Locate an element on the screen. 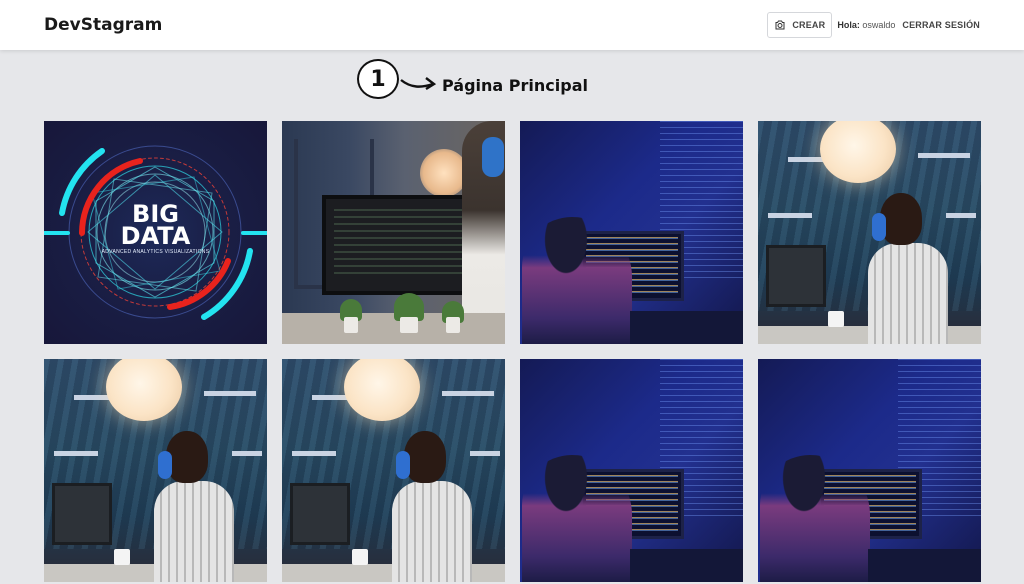  bigdata-title: BIG DATA is located at coordinates (155, 225).